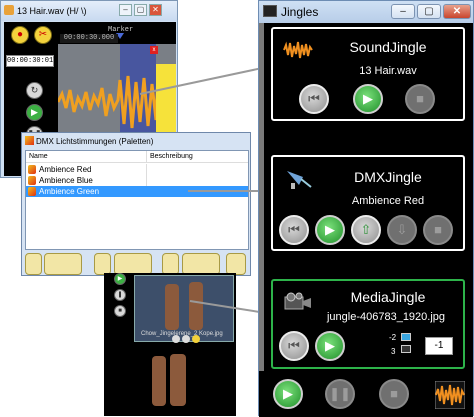  Describe the element at coordinates (102, 264) in the screenshot. I see `copy-palette-button` at that location.